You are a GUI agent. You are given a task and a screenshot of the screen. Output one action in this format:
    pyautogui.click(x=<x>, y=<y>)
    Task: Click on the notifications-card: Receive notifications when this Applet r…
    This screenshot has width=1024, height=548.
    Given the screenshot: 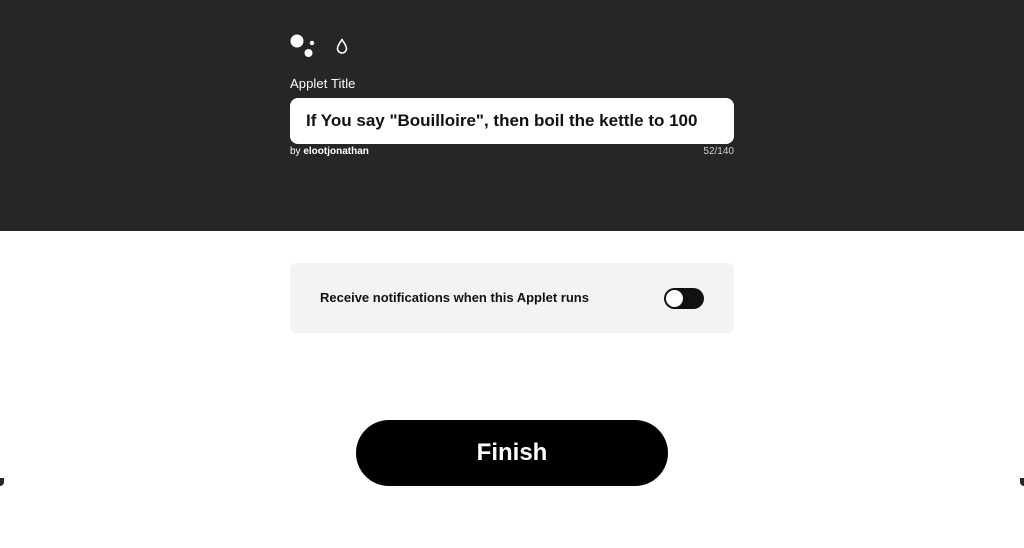 What is the action you would take?
    pyautogui.click(x=512, y=298)
    